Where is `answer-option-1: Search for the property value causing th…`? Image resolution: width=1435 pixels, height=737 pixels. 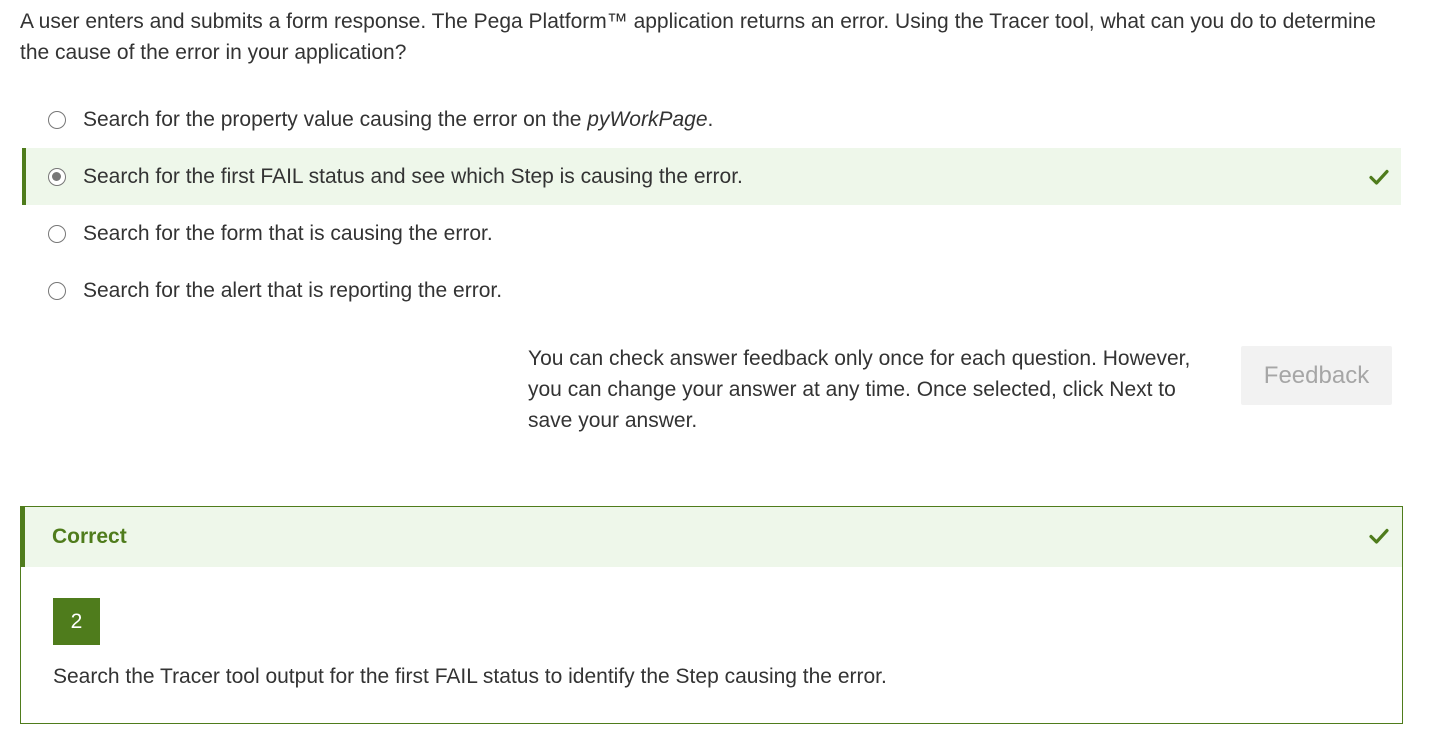
answer-option-1: Search for the property value causing th… is located at coordinates (711, 119).